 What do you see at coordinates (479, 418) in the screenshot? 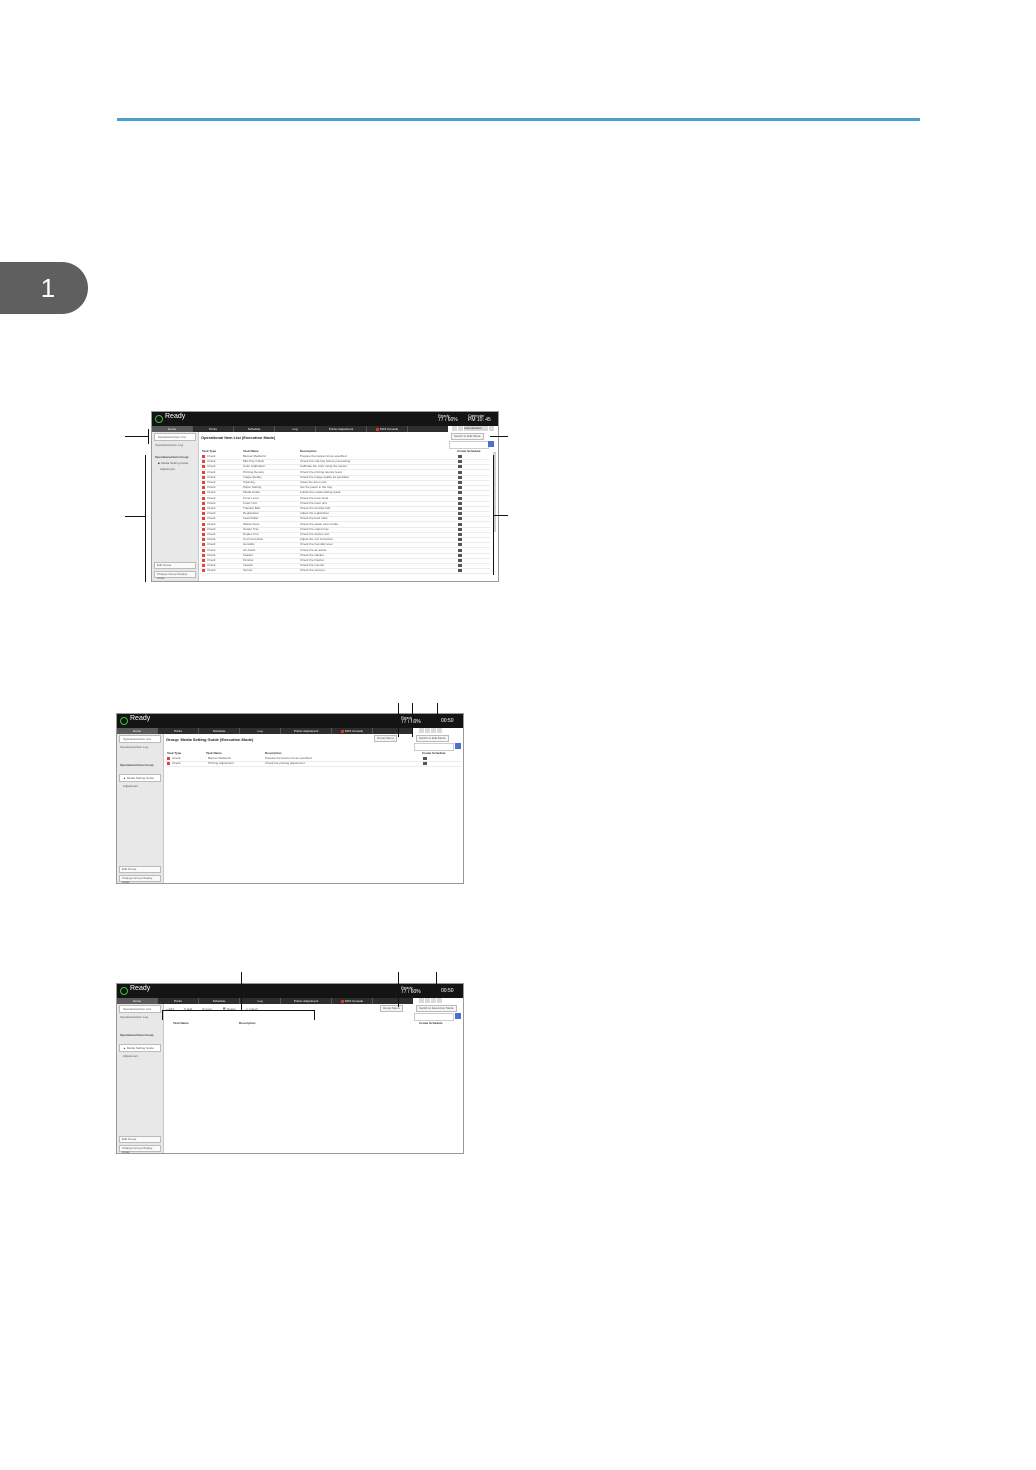
I see `clock-box: Calendar PM 10: 45` at bounding box center [479, 418].